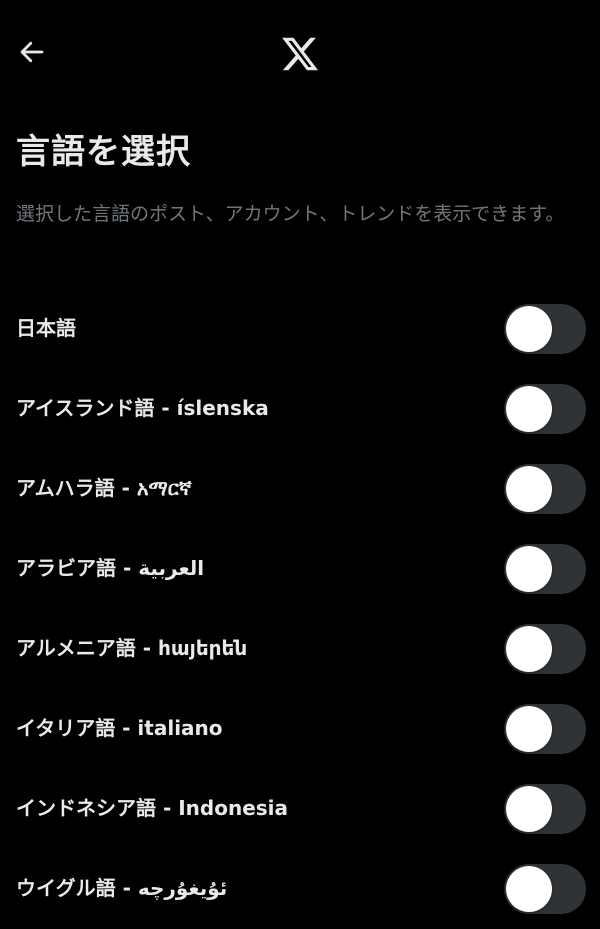 This screenshot has width=600, height=929. I want to click on language-row: アムハラ語 - አማርኛ, so click(300, 488).